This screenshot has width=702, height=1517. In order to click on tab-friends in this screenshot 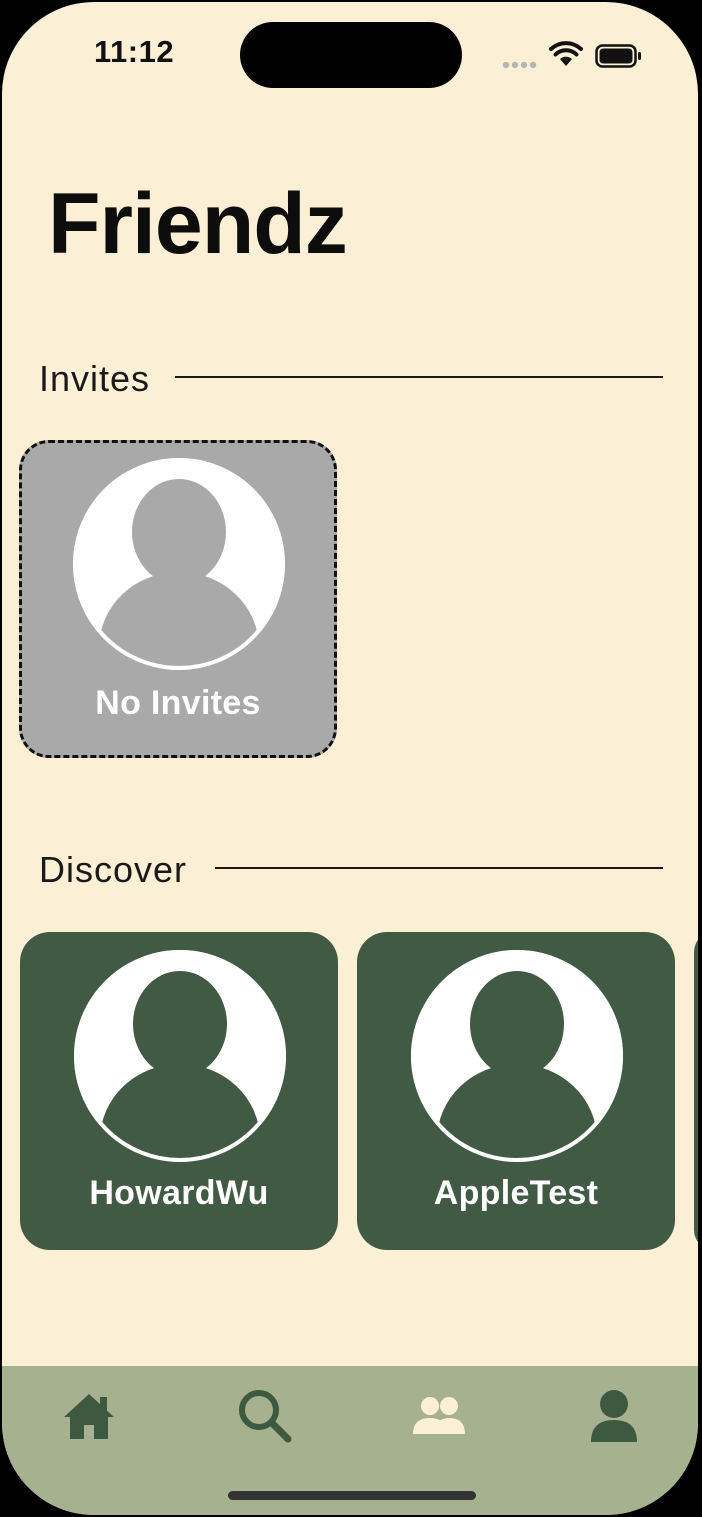, I will do `click(439, 1416)`.